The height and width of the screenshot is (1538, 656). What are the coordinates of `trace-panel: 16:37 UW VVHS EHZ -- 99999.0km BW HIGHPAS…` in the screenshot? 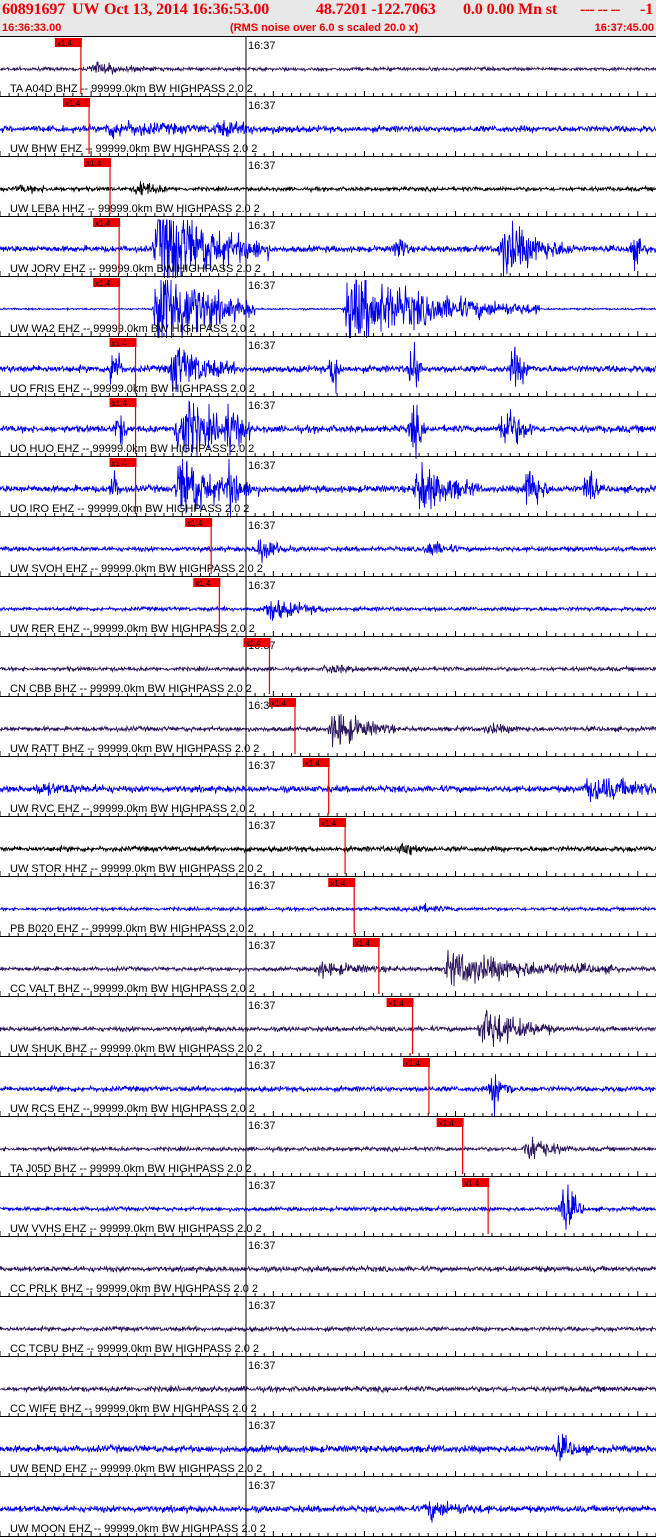 It's located at (328, 1206).